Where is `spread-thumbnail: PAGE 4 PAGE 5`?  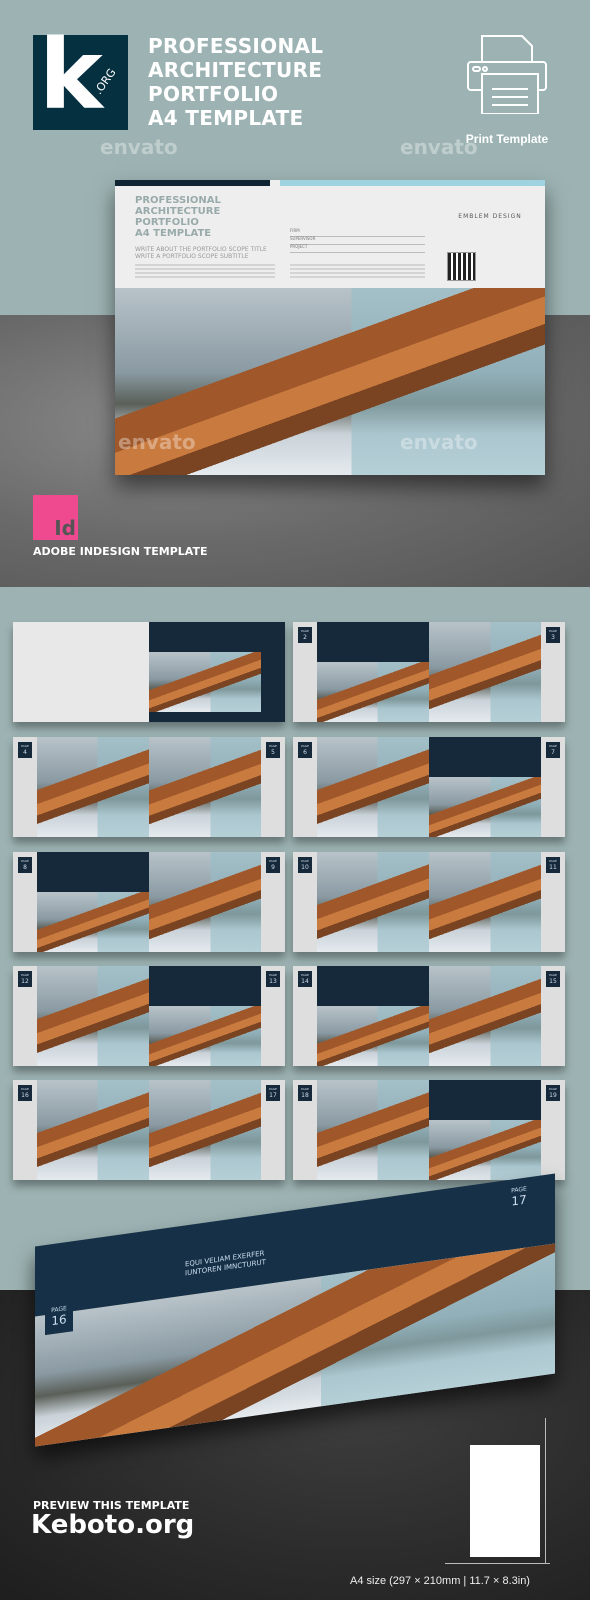
spread-thumbnail: PAGE 4 PAGE 5 is located at coordinates (149, 787).